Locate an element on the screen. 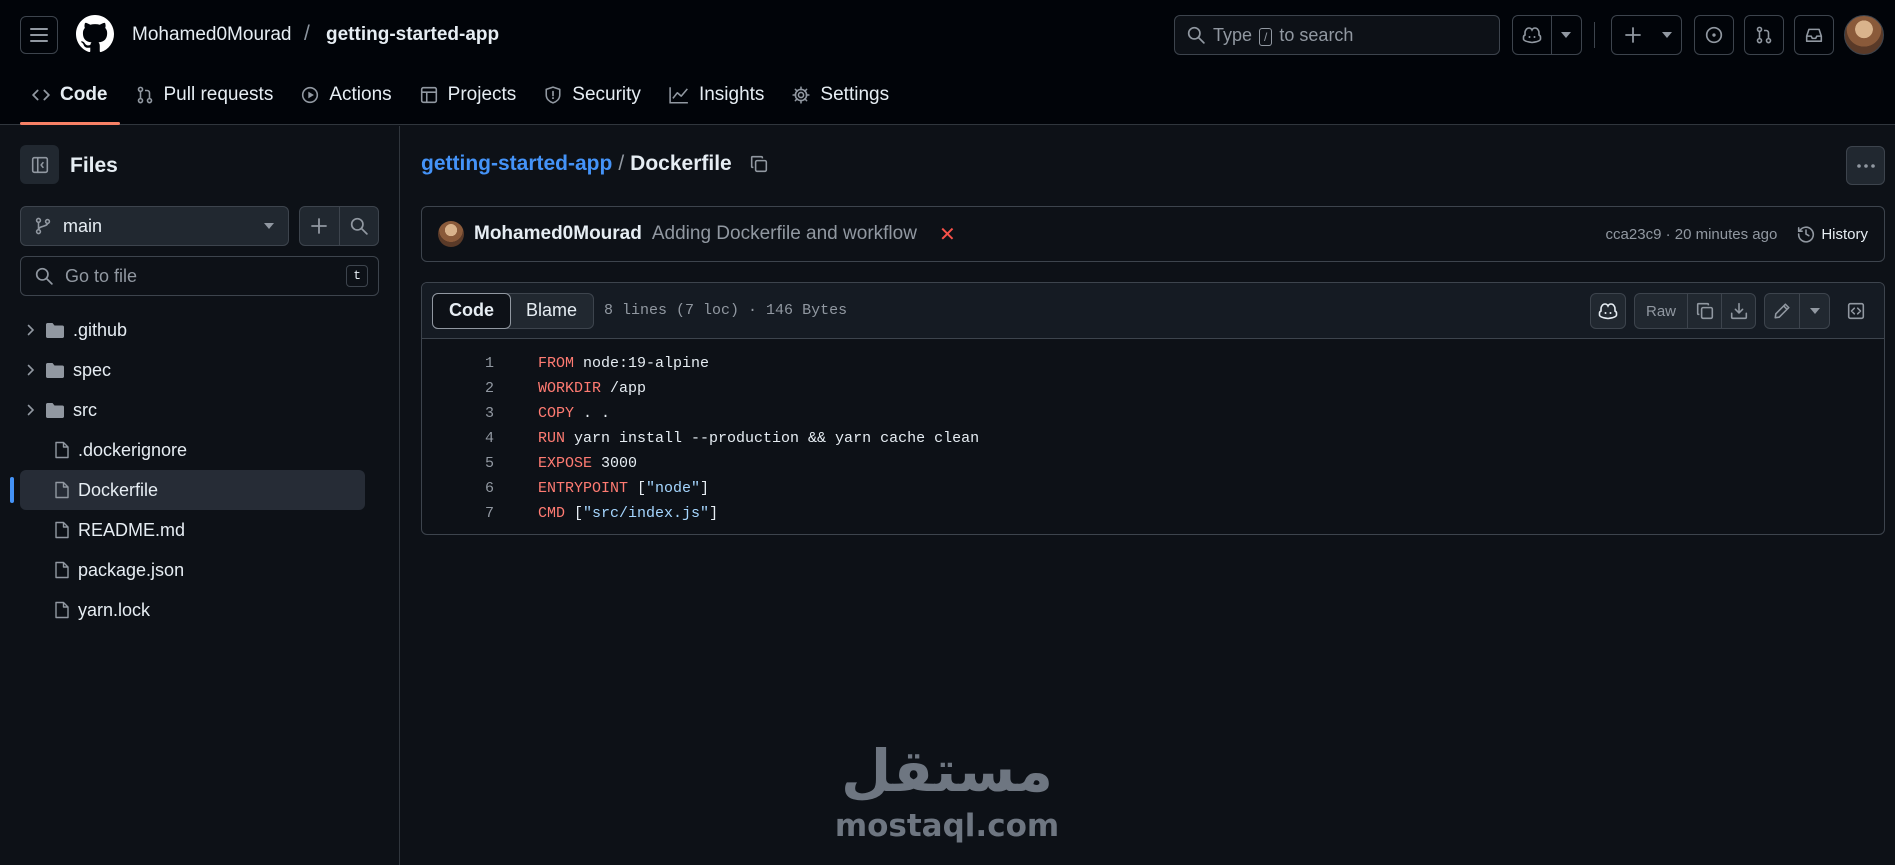 Image resolution: width=1895 pixels, height=865 pixels. collapse-sidebar-button is located at coordinates (39, 164).